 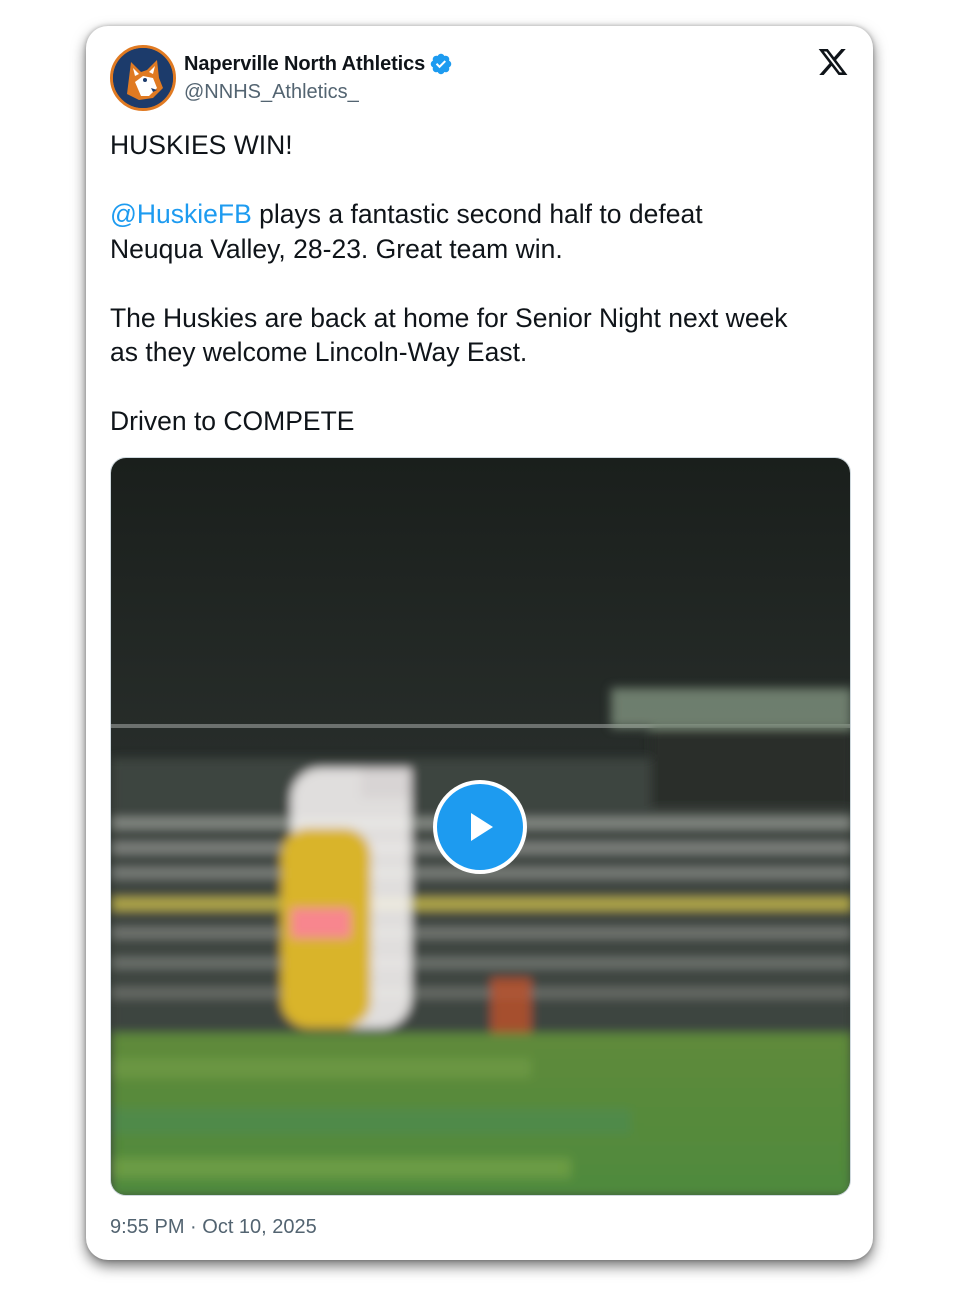 I want to click on tweet-timestamp: 9:55 PM · Oct 10, 2025, so click(x=213, y=1227).